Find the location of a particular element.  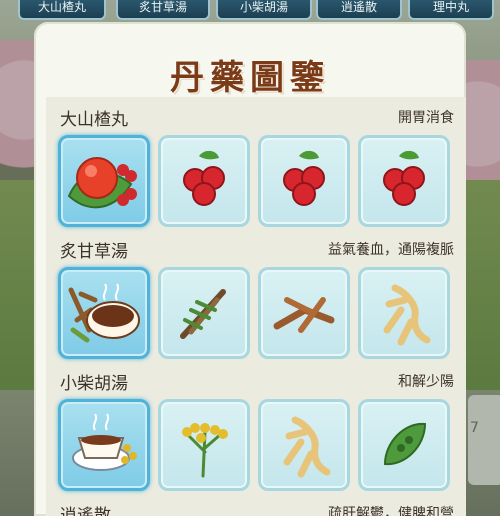

bupleurum-decoction-icon is located at coordinates (104, 442).